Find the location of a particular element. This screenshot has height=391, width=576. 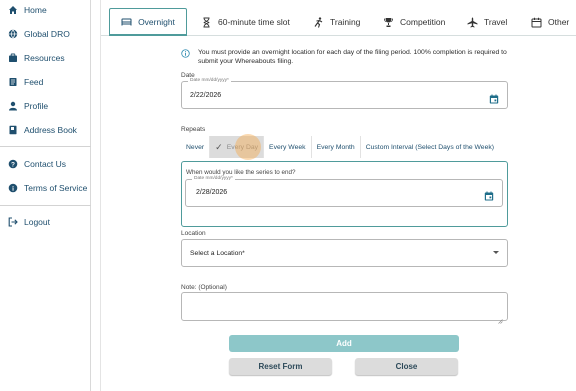

chevron-down-icon is located at coordinates (496, 252).